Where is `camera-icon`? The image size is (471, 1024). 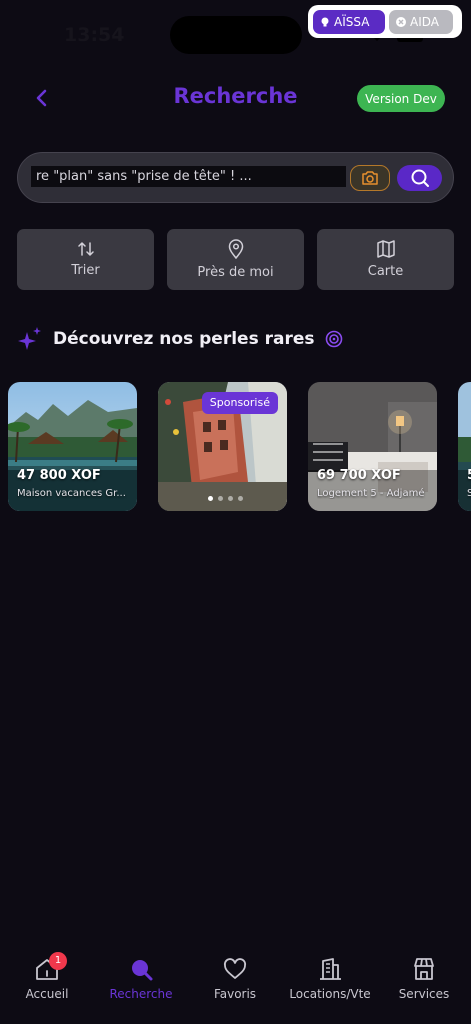
camera-icon is located at coordinates (370, 178).